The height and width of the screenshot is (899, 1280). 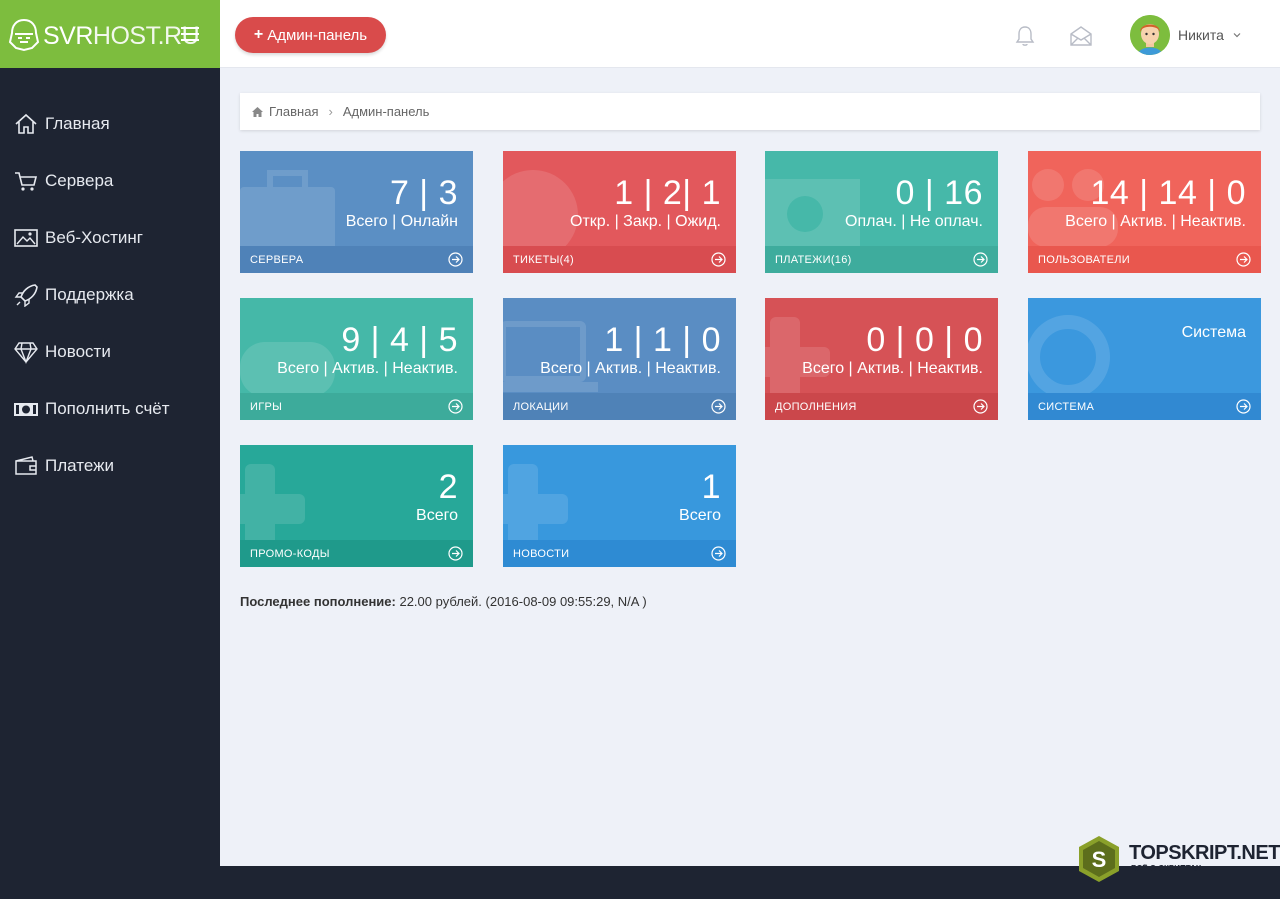 I want to click on card-footer: ПРОМО-КОДЫ, so click(x=356, y=553).